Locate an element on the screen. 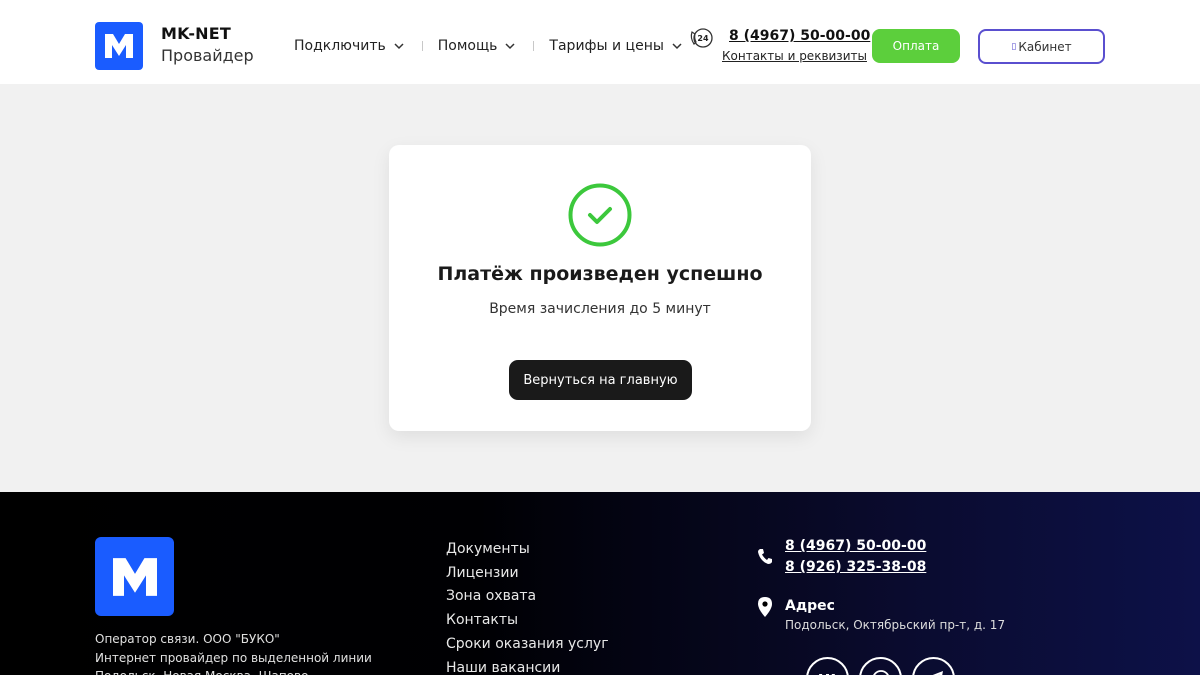 This screenshot has height=675, width=1200. company-info-line: Интернет провайдер по выделенной линии is located at coordinates (233, 657).